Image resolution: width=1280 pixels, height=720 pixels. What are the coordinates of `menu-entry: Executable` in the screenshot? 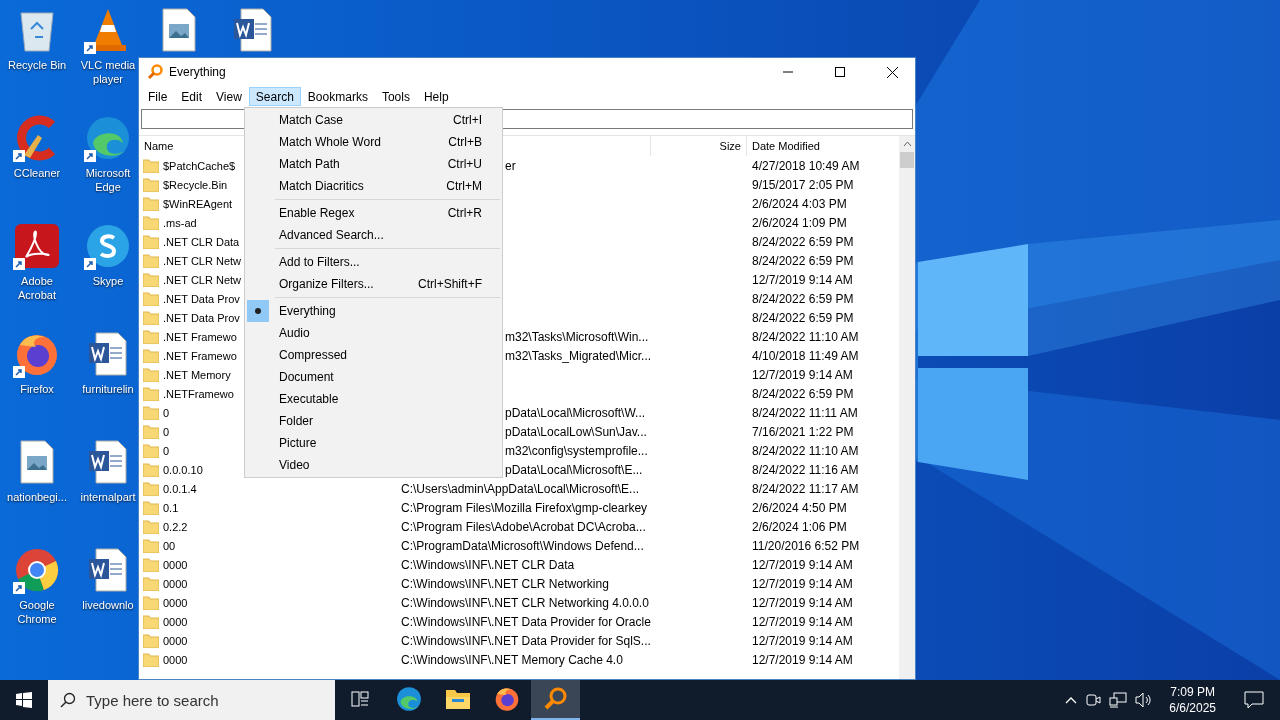 It's located at (389, 399).